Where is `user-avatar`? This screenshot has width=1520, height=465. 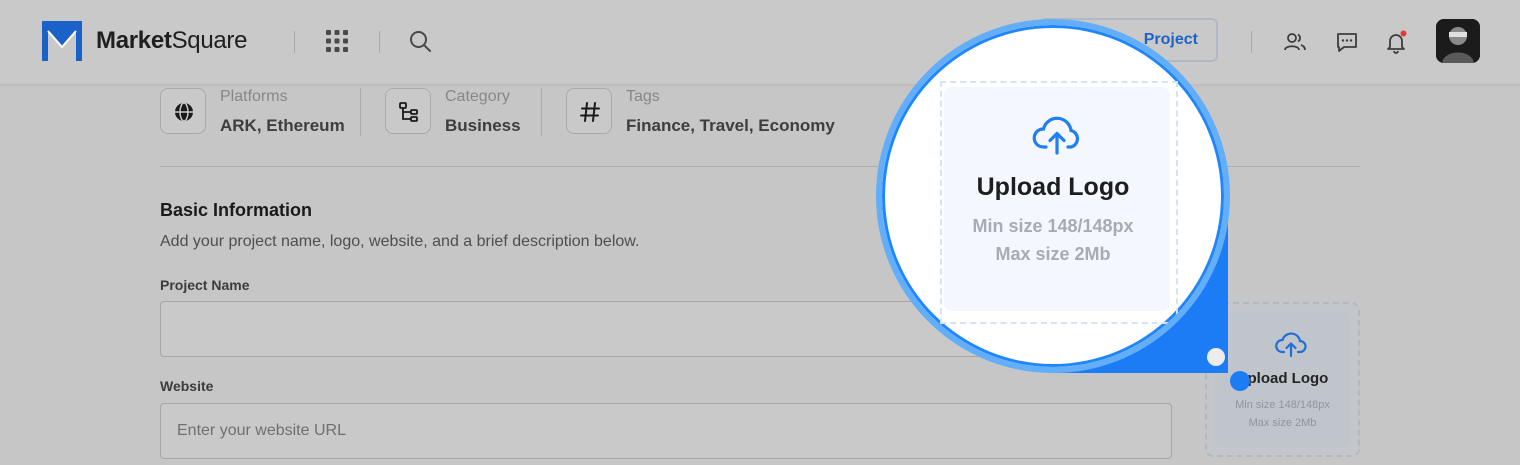 user-avatar is located at coordinates (1458, 41).